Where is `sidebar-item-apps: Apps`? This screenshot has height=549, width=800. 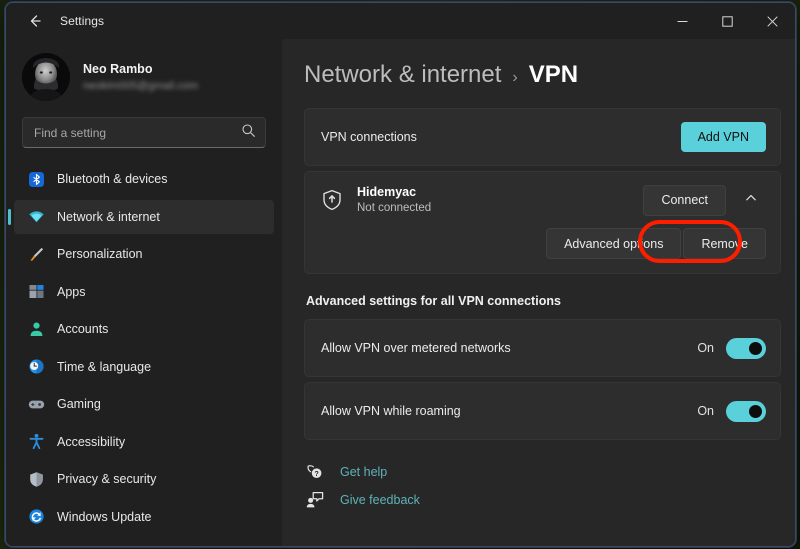
sidebar-item-apps: Apps is located at coordinates (144, 292).